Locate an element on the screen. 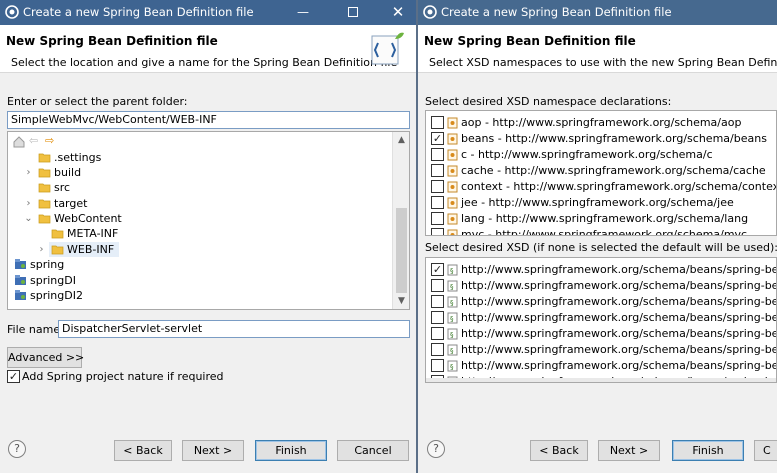 The image size is (777, 473). tree-item: ⌄ WebContent is located at coordinates (76, 218).